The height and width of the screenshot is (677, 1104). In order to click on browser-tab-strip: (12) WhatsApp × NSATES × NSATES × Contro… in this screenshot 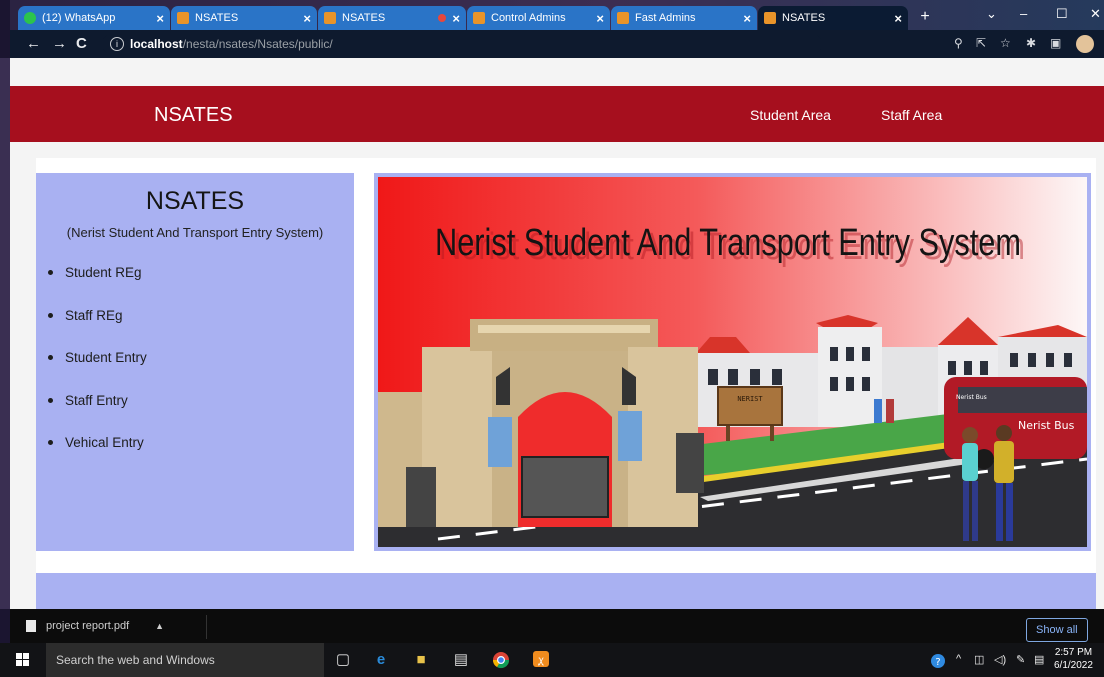, I will do `click(557, 15)`.